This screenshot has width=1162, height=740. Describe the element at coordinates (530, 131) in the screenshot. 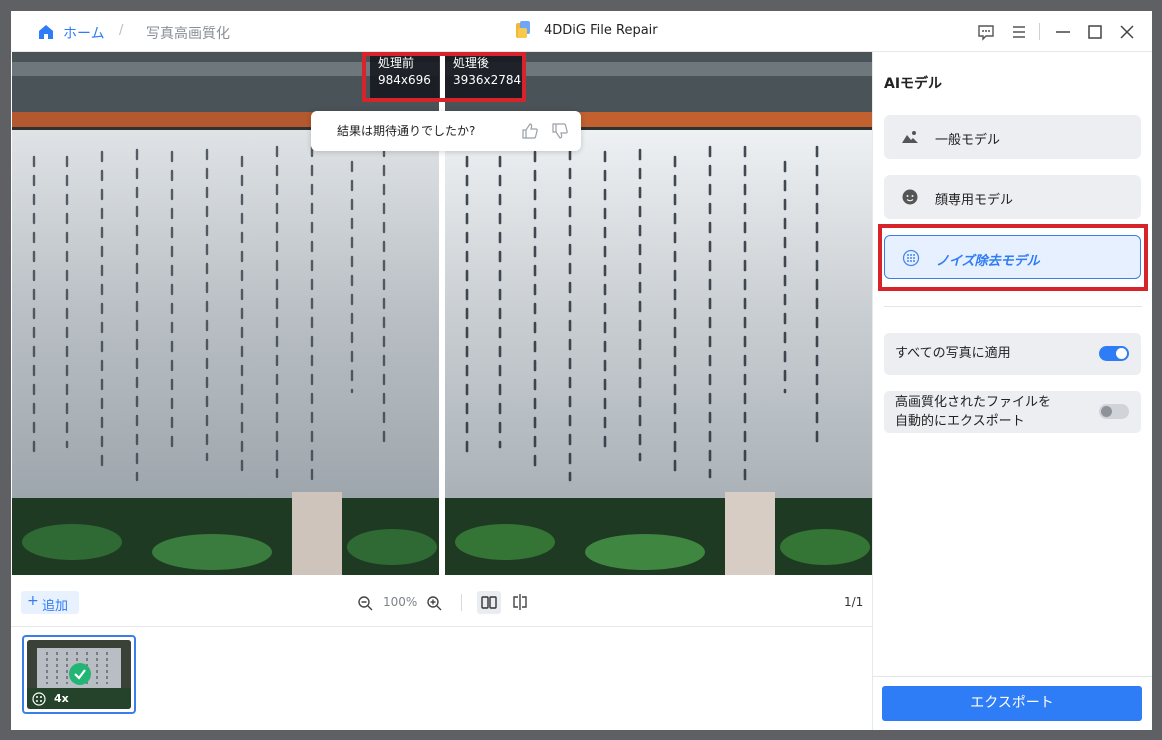

I see `thumbs-up-icon` at that location.